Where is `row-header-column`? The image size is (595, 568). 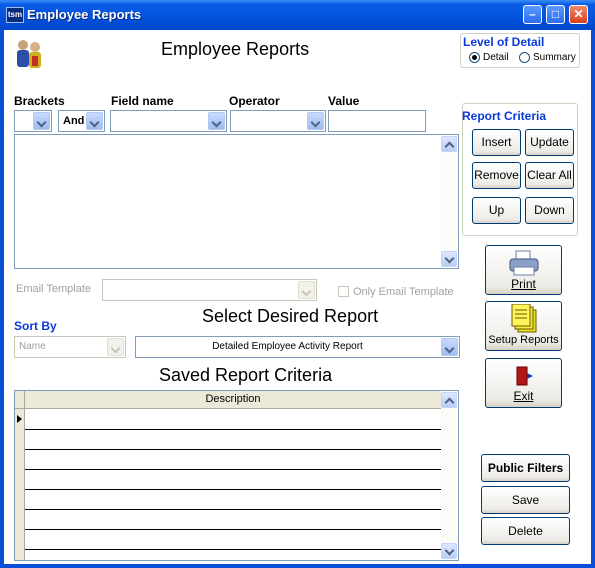
row-header-column is located at coordinates (20, 484).